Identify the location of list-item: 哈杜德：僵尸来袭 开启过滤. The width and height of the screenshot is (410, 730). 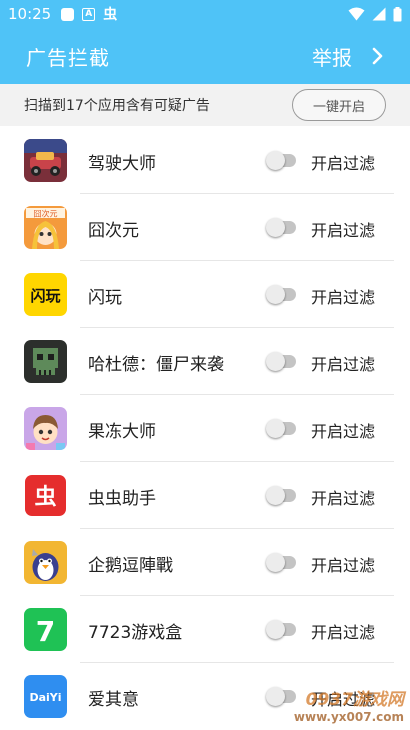
(205, 361).